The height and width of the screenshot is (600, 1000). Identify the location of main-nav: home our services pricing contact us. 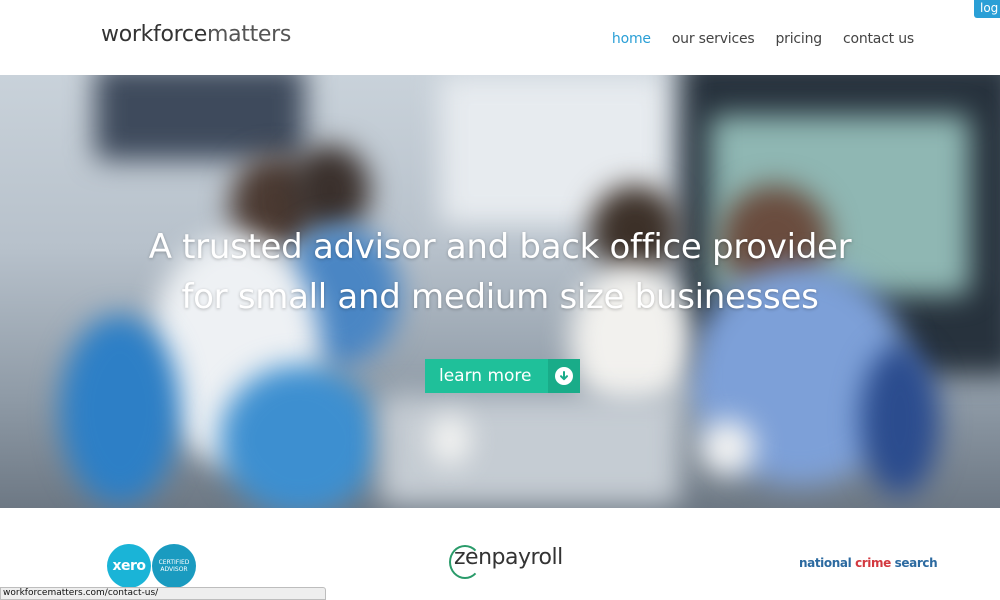
(763, 39).